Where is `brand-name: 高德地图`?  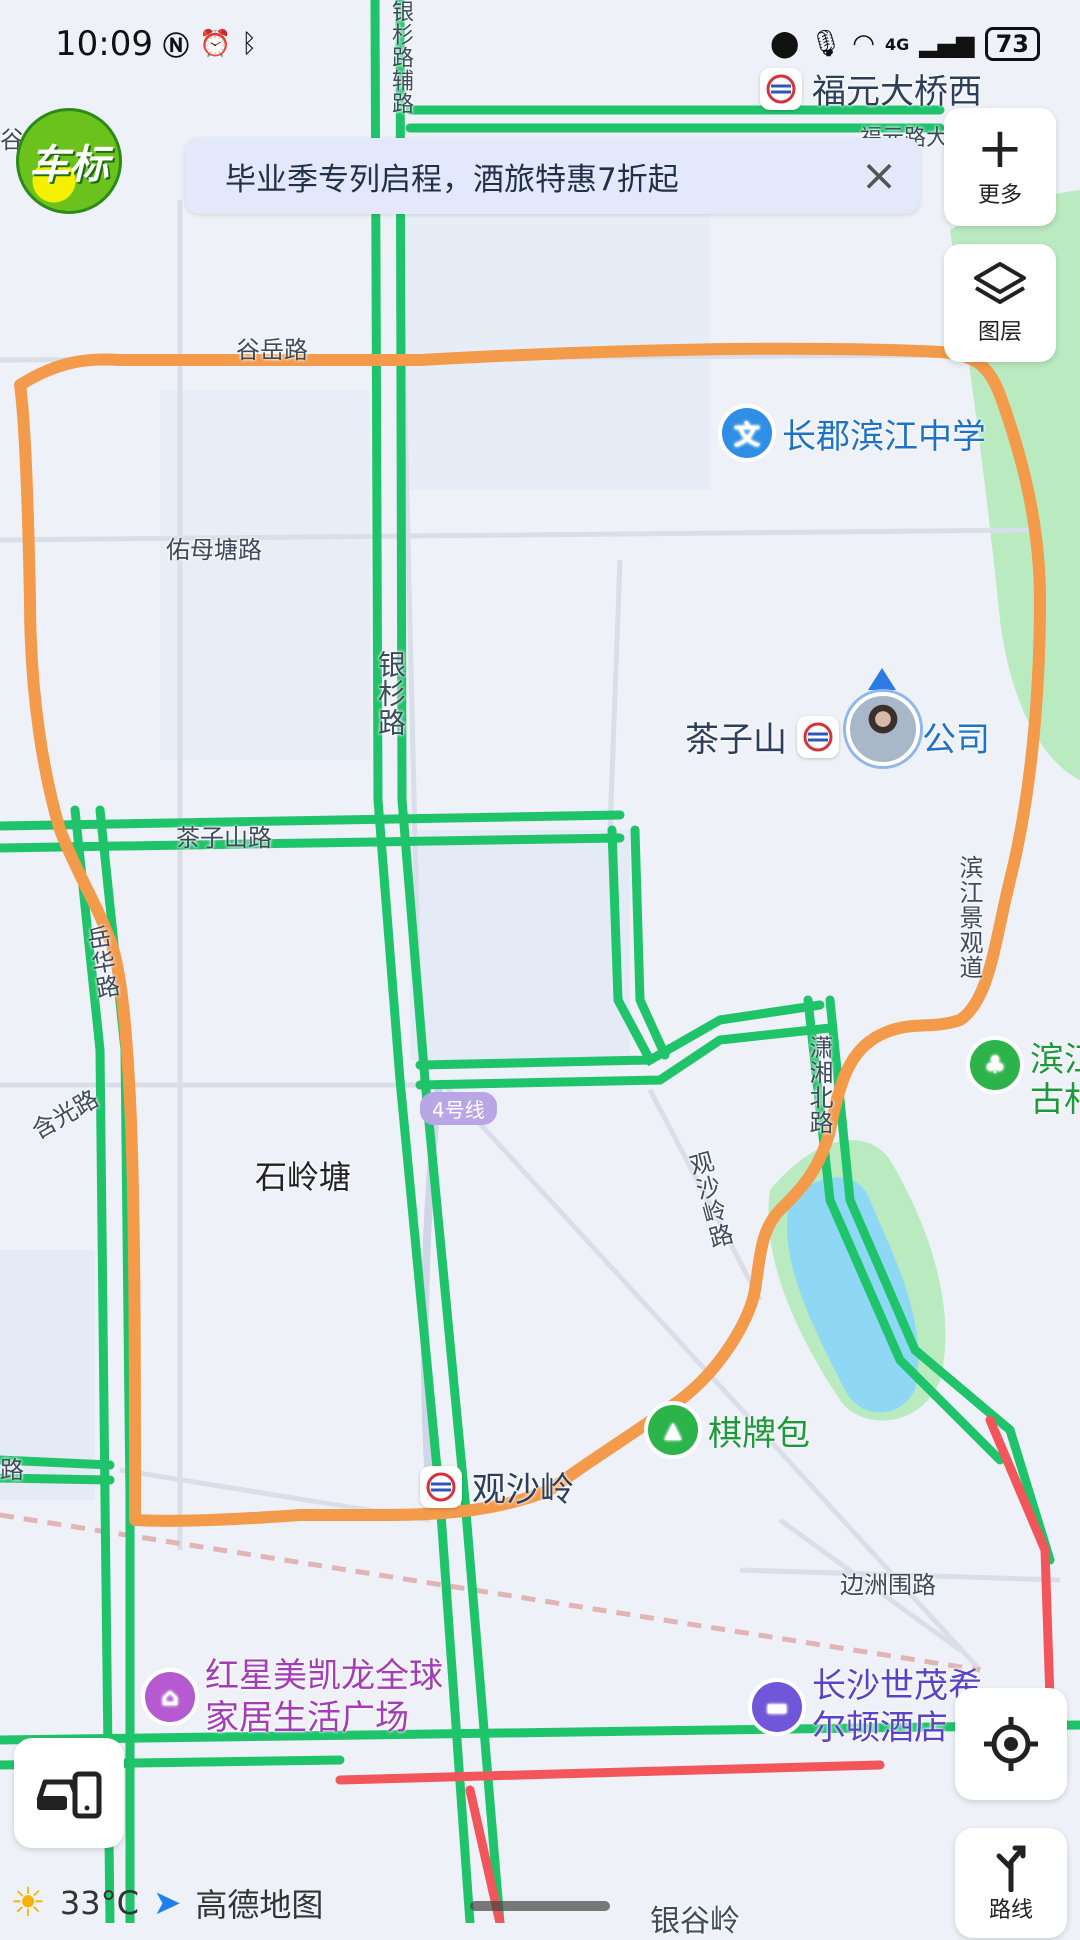 brand-name: 高德地图 is located at coordinates (259, 1905).